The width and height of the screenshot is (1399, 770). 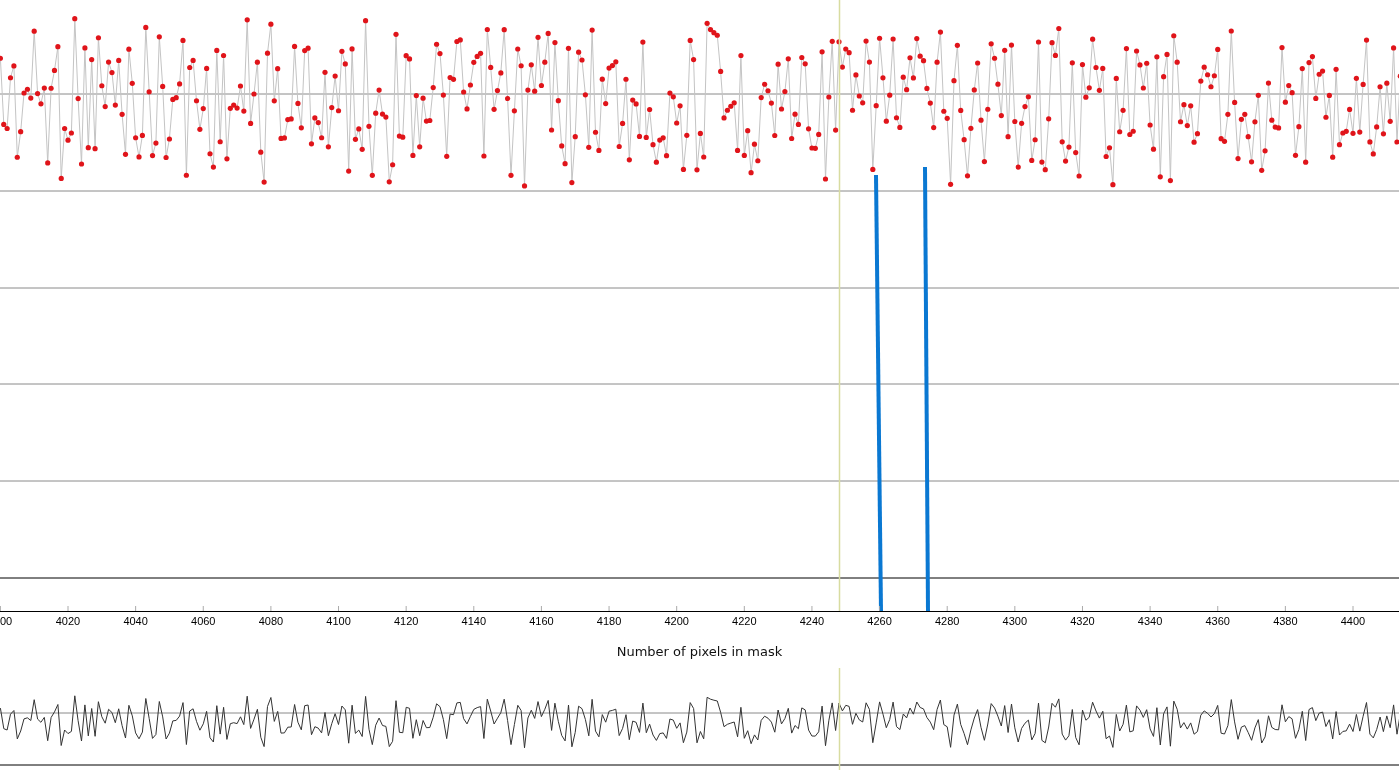 I want to click on axis-tick-label: 4260, so click(x=879, y=621).